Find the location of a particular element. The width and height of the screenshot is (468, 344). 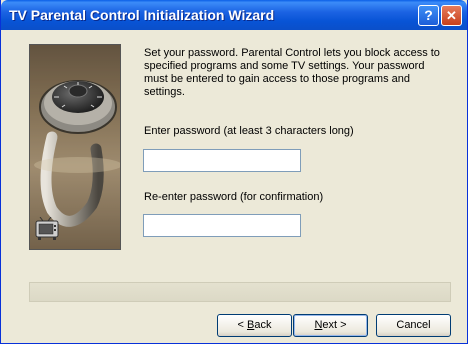

padlock-photo is located at coordinates (75, 147).